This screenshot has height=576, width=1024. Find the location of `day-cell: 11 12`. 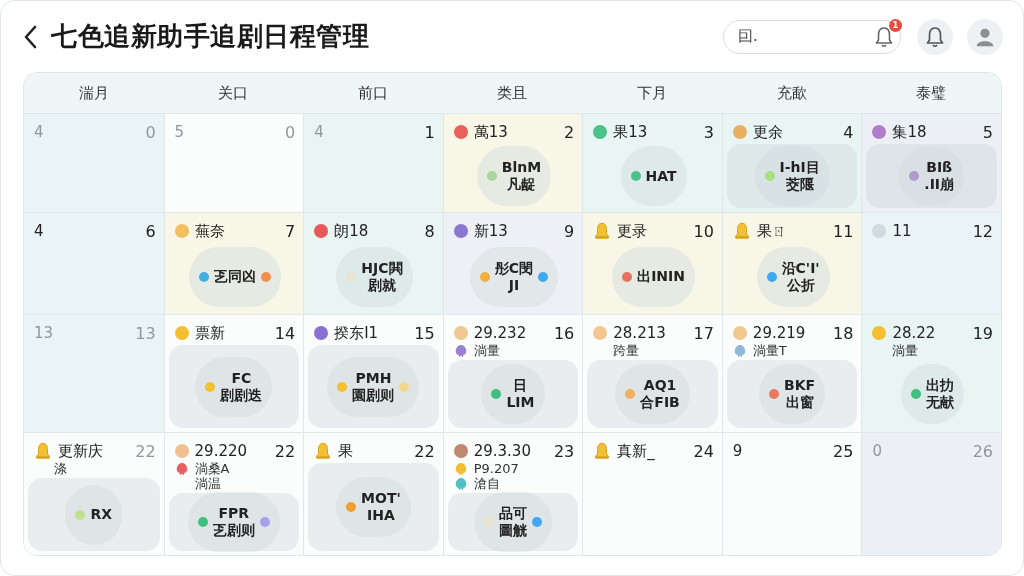

day-cell: 11 12 is located at coordinates (931, 263).